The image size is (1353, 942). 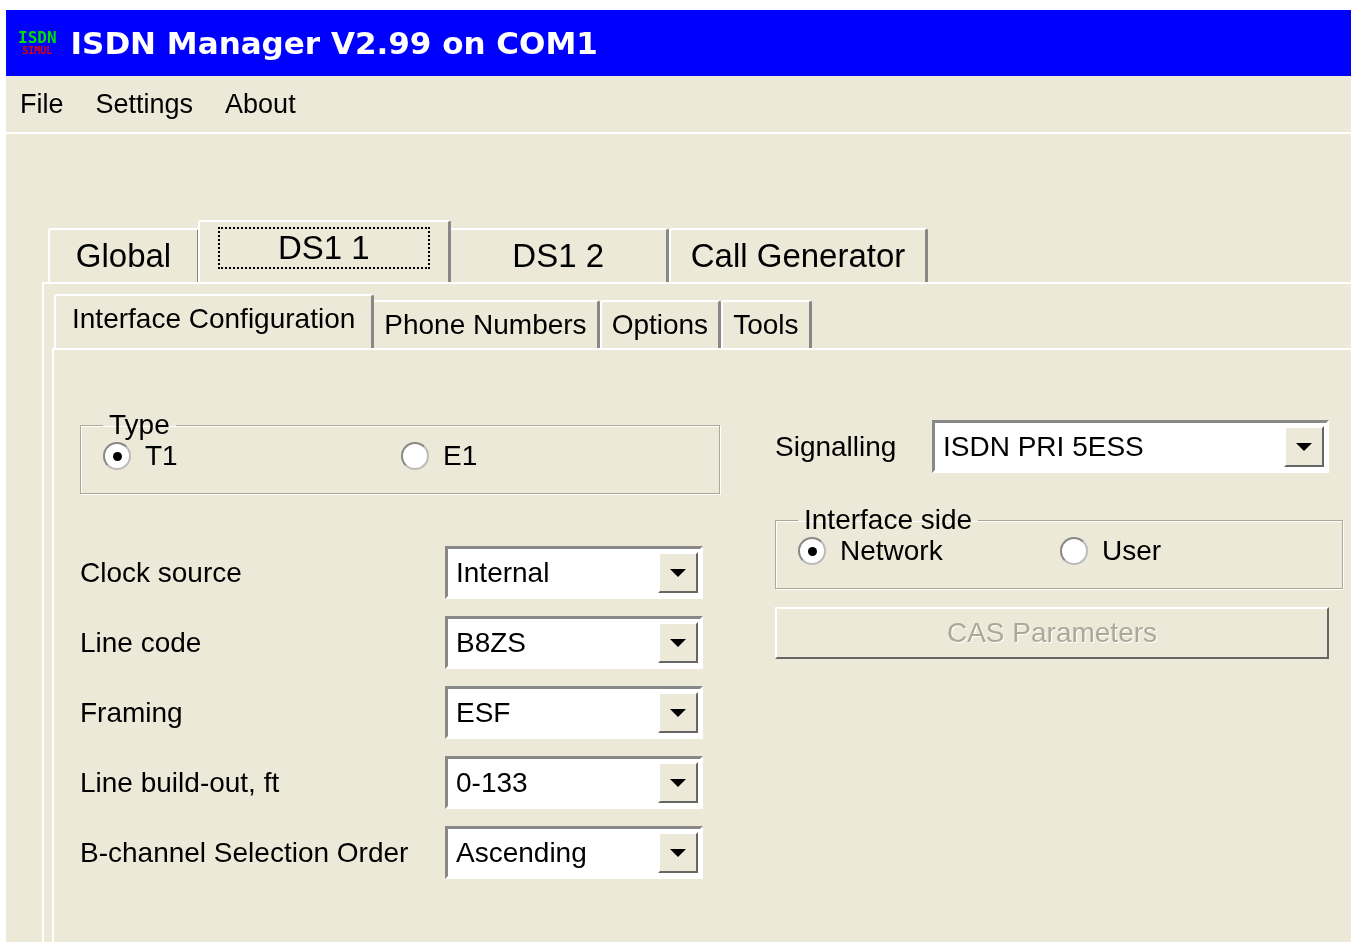 What do you see at coordinates (891, 551) in the screenshot?
I see `radio-label: Network` at bounding box center [891, 551].